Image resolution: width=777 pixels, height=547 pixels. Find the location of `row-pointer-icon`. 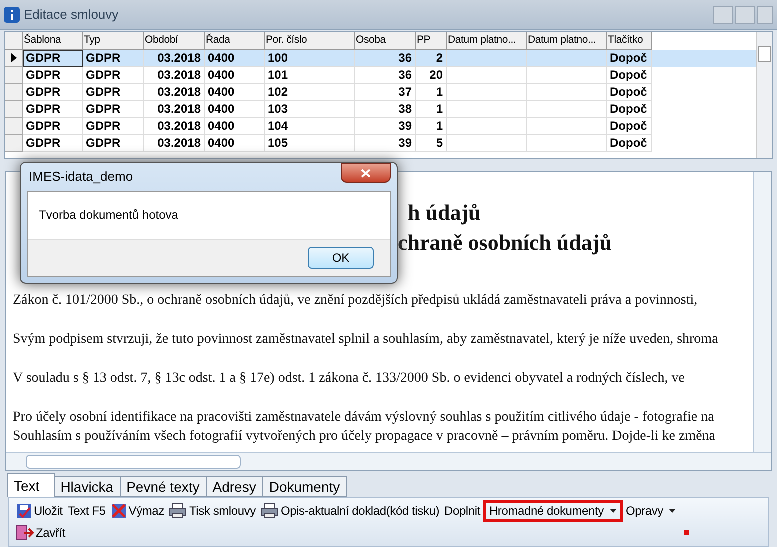

row-pointer-icon is located at coordinates (13, 58).